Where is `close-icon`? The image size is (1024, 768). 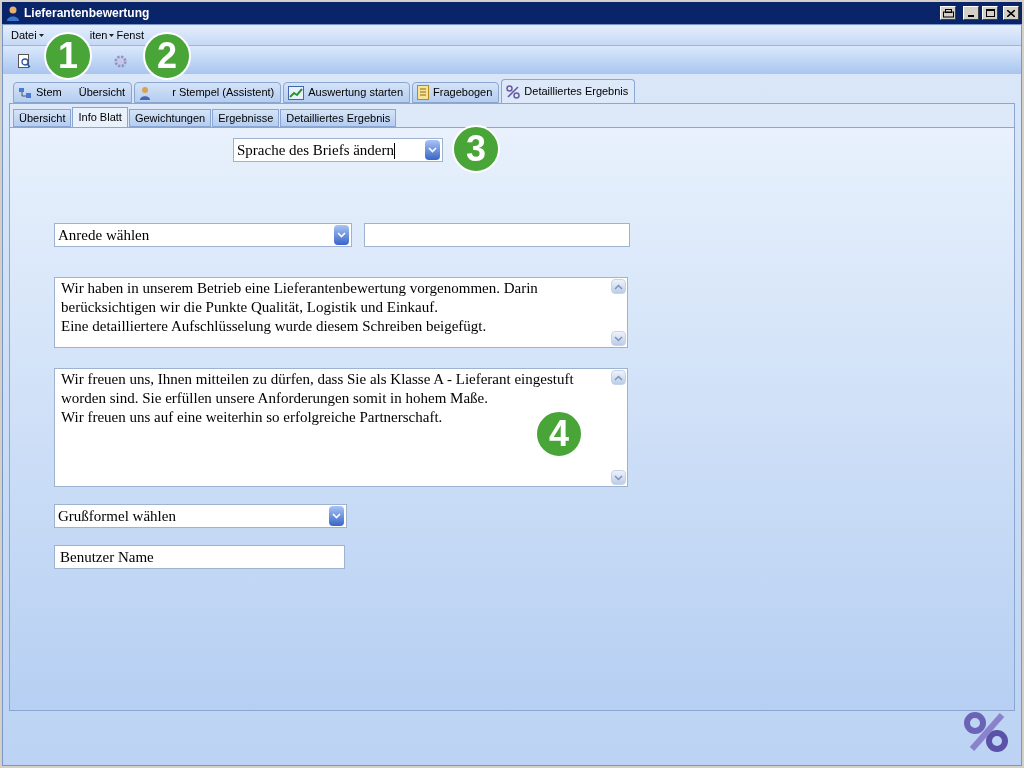 close-icon is located at coordinates (1011, 13).